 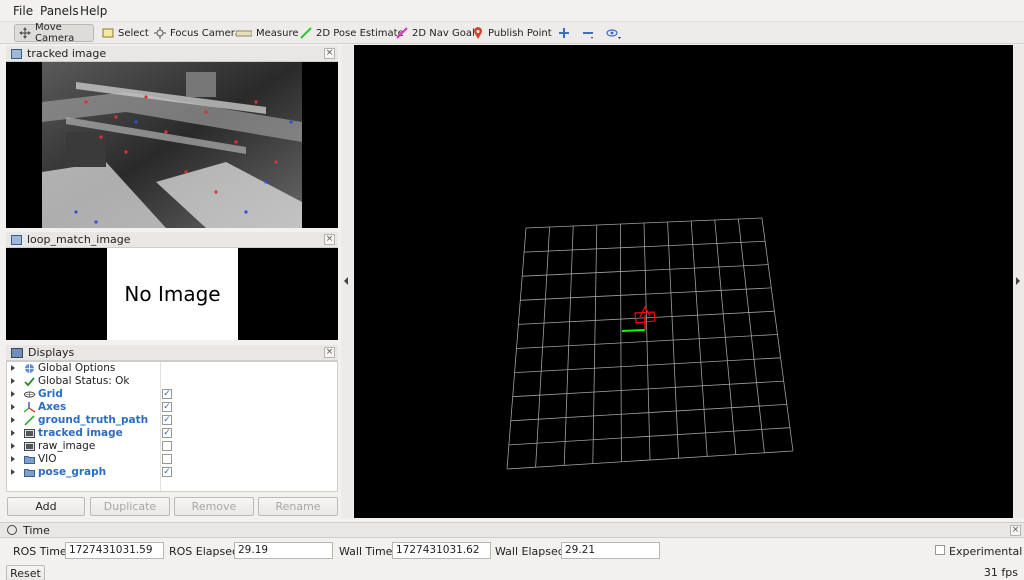 I want to click on axes-icon, so click(x=29, y=407).